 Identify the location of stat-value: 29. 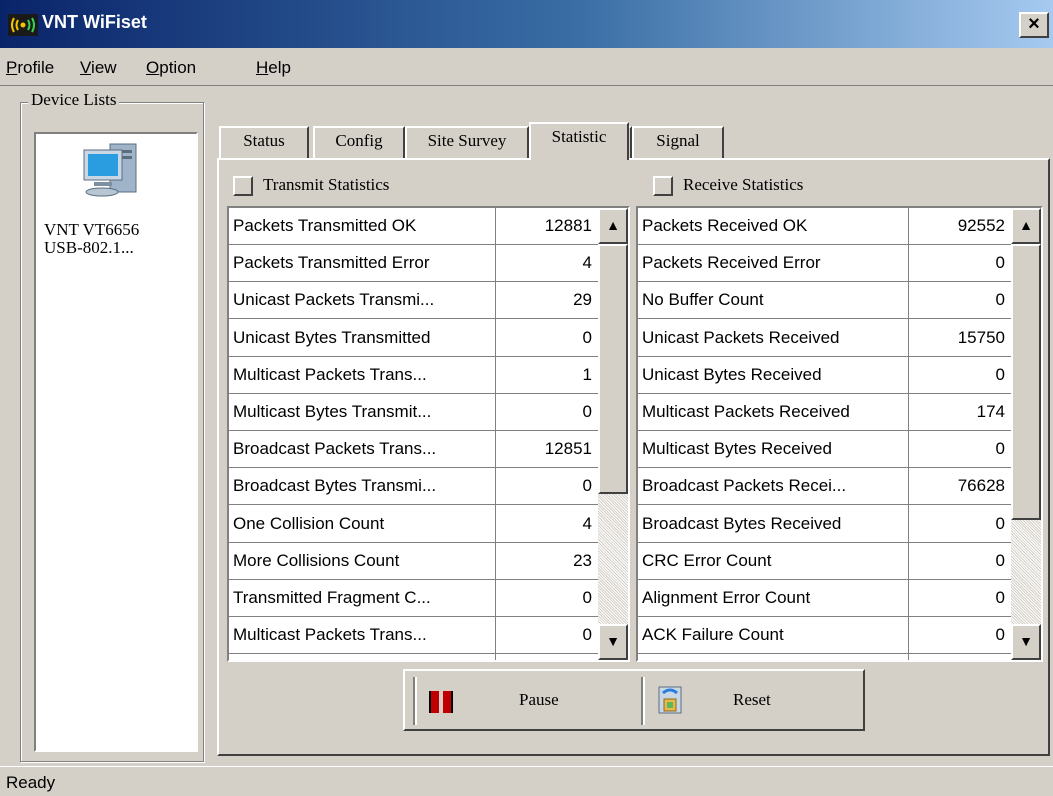
(582, 300).